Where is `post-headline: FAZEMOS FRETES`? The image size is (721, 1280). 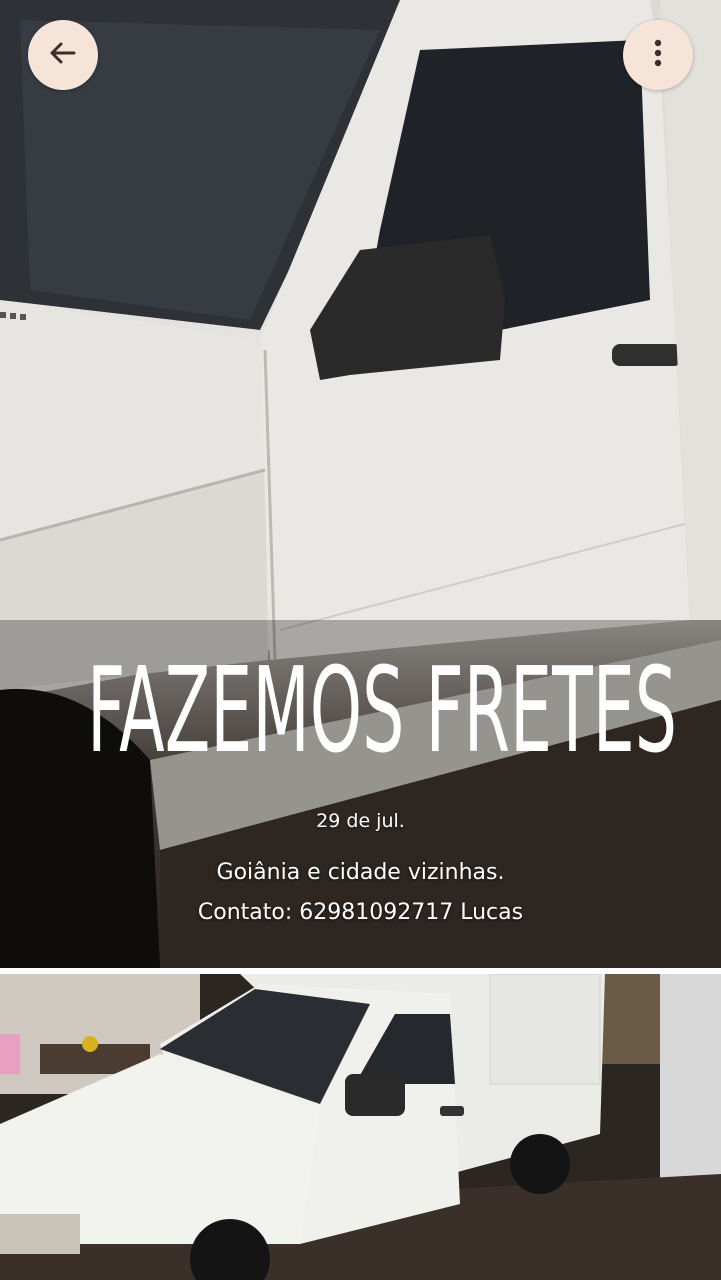
post-headline: FAZEMOS FRETES is located at coordinates (360, 701).